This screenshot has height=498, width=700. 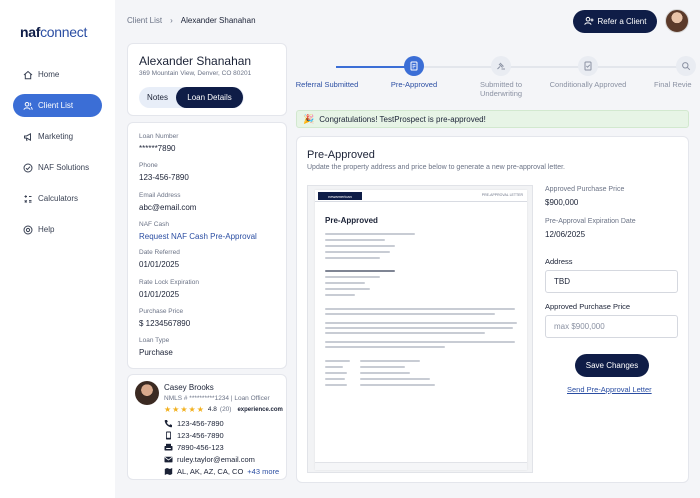 I want to click on sidebar-item-calculators: Calculators, so click(x=57, y=198).